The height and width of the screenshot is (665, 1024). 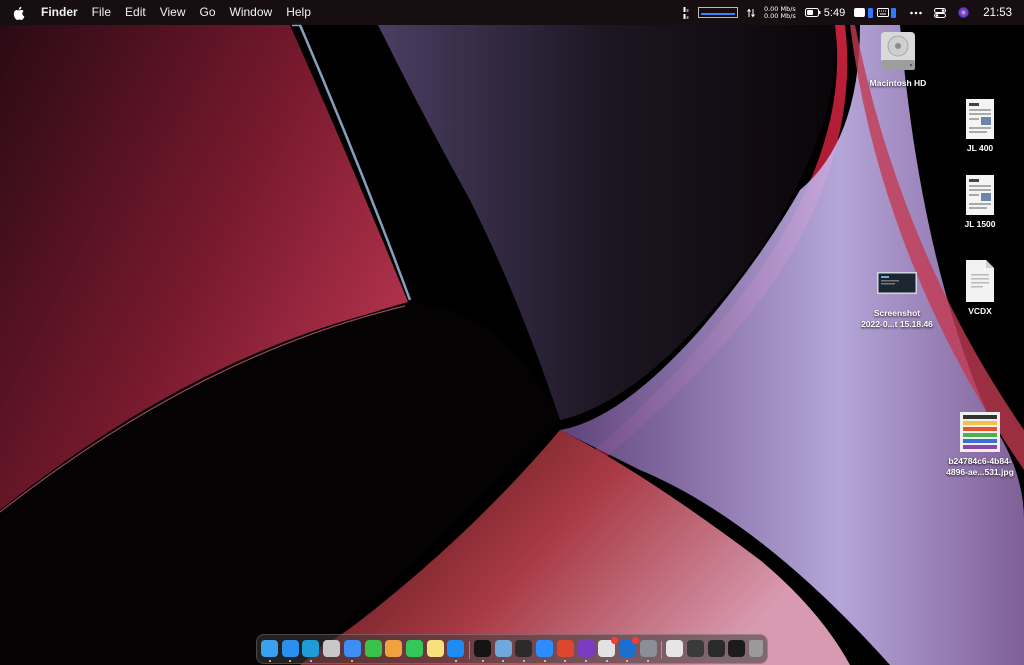 What do you see at coordinates (871, 12) in the screenshot?
I see `display-icon` at bounding box center [871, 12].